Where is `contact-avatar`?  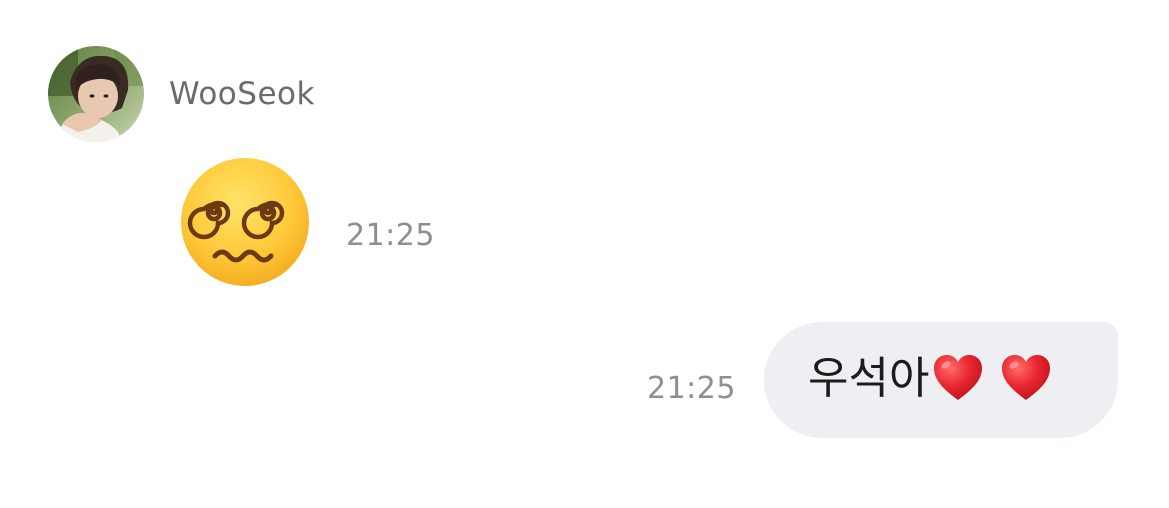
contact-avatar is located at coordinates (96, 94).